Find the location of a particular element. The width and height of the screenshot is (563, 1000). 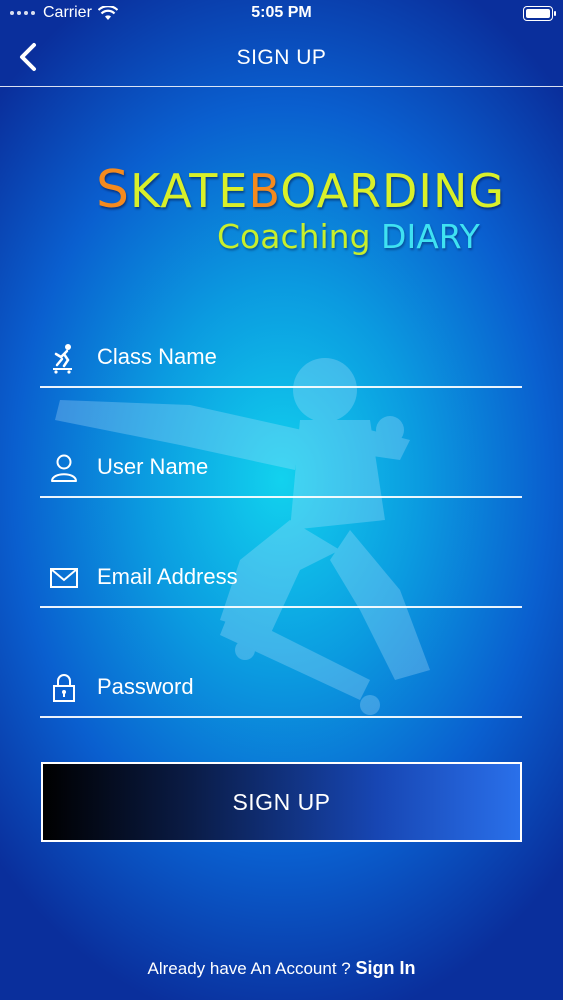

class-name-field is located at coordinates (281, 357).